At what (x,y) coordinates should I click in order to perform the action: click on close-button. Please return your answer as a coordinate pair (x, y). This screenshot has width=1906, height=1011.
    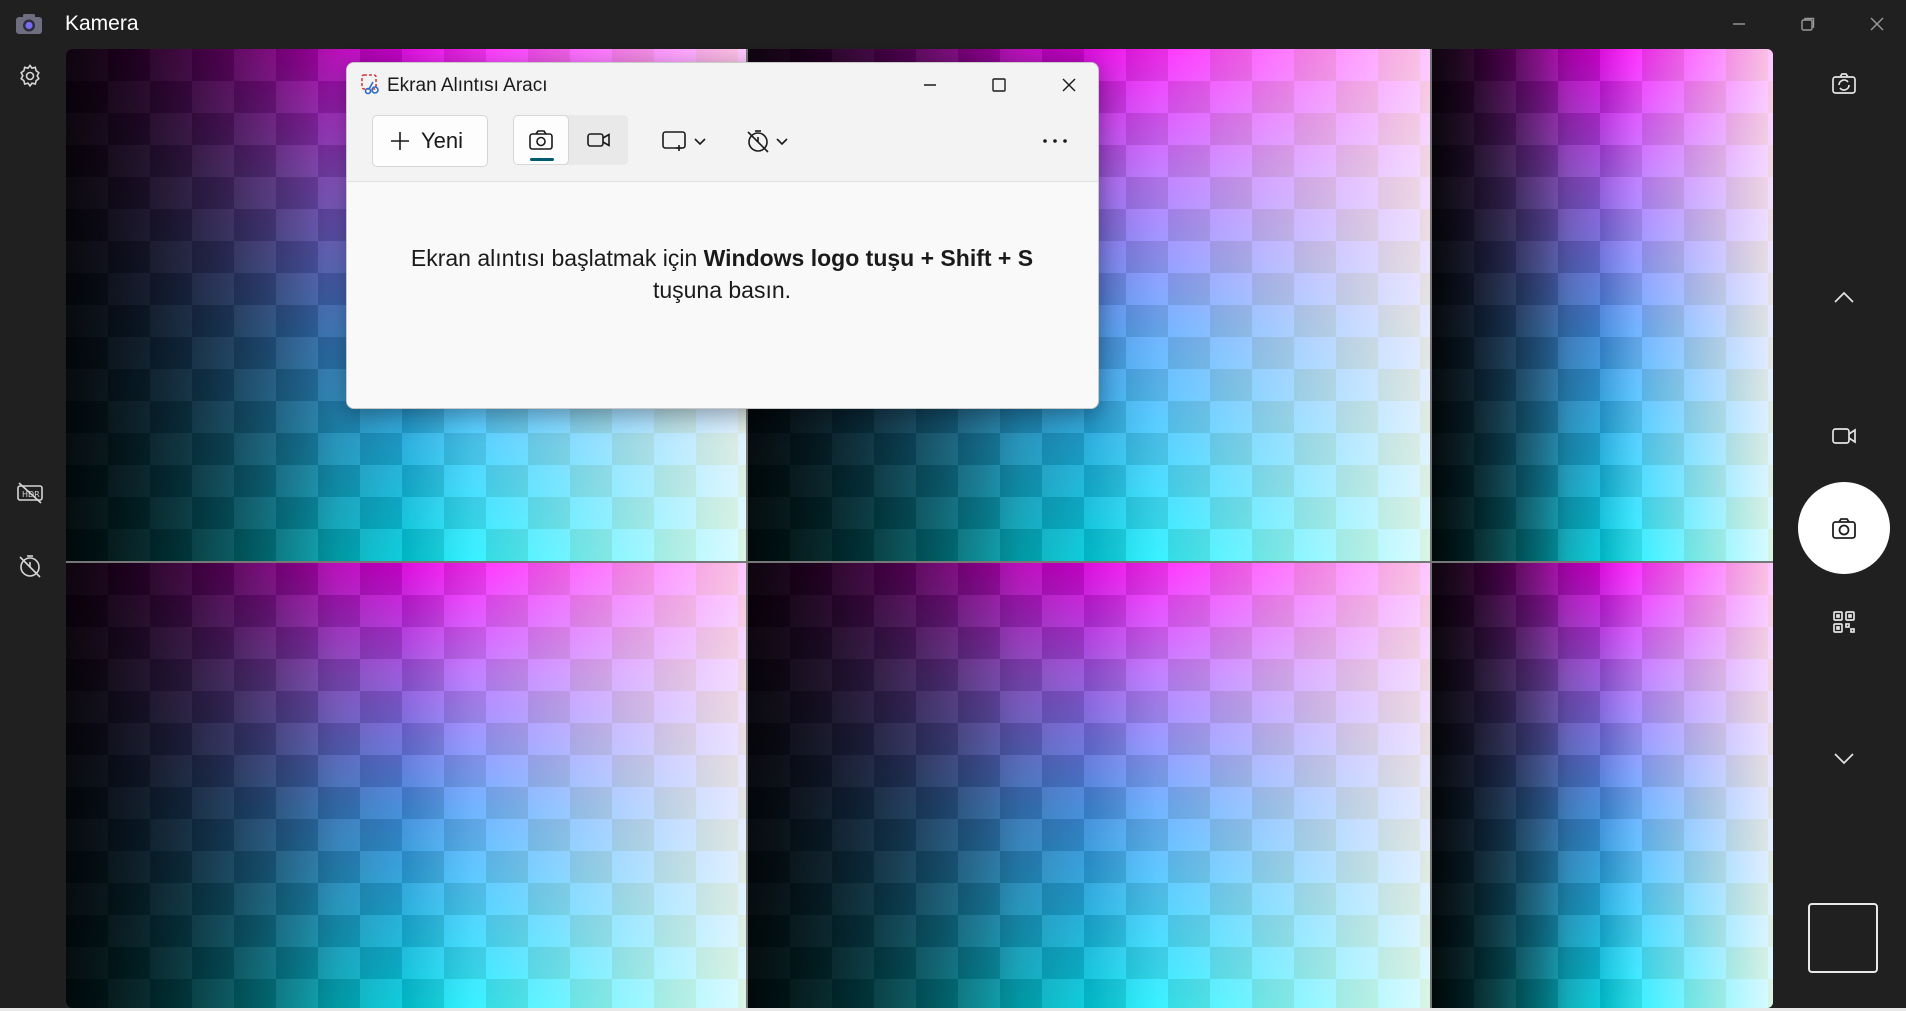
    Looking at the image, I should click on (1877, 24).